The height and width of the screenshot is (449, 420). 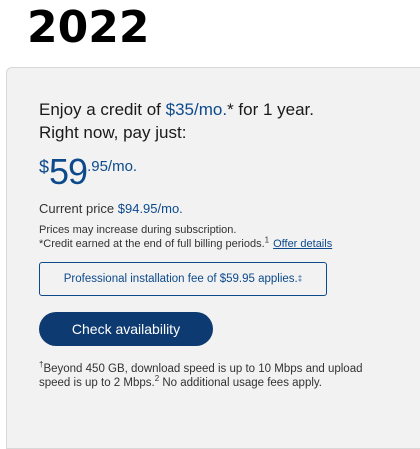 What do you see at coordinates (240, 383) in the screenshot?
I see `footnote-text-fees: No additional usage fees apply.` at bounding box center [240, 383].